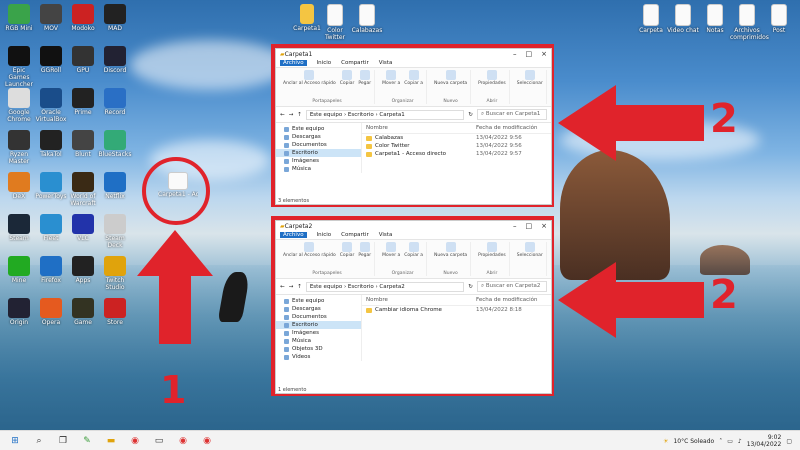  What do you see at coordinates (492, 78) in the screenshot?
I see `ribbon-button: Propiedades` at bounding box center [492, 78].